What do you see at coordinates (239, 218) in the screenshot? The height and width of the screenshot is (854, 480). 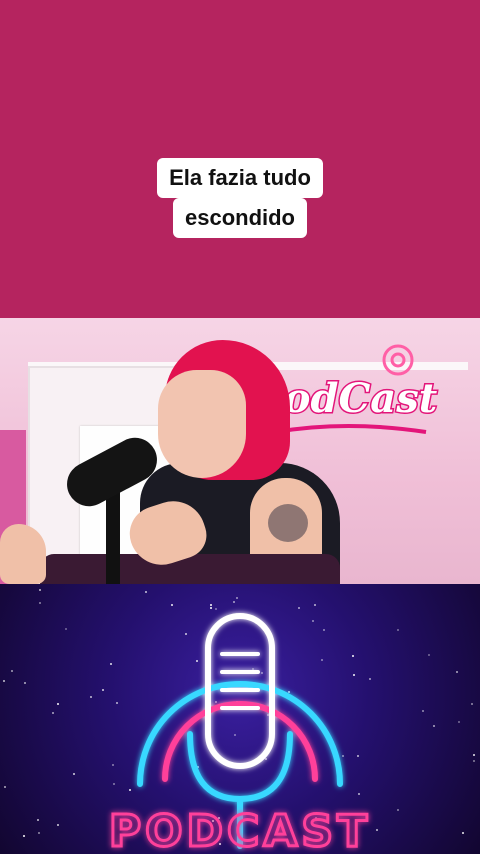 I see `caption-line-2: escondido` at bounding box center [239, 218].